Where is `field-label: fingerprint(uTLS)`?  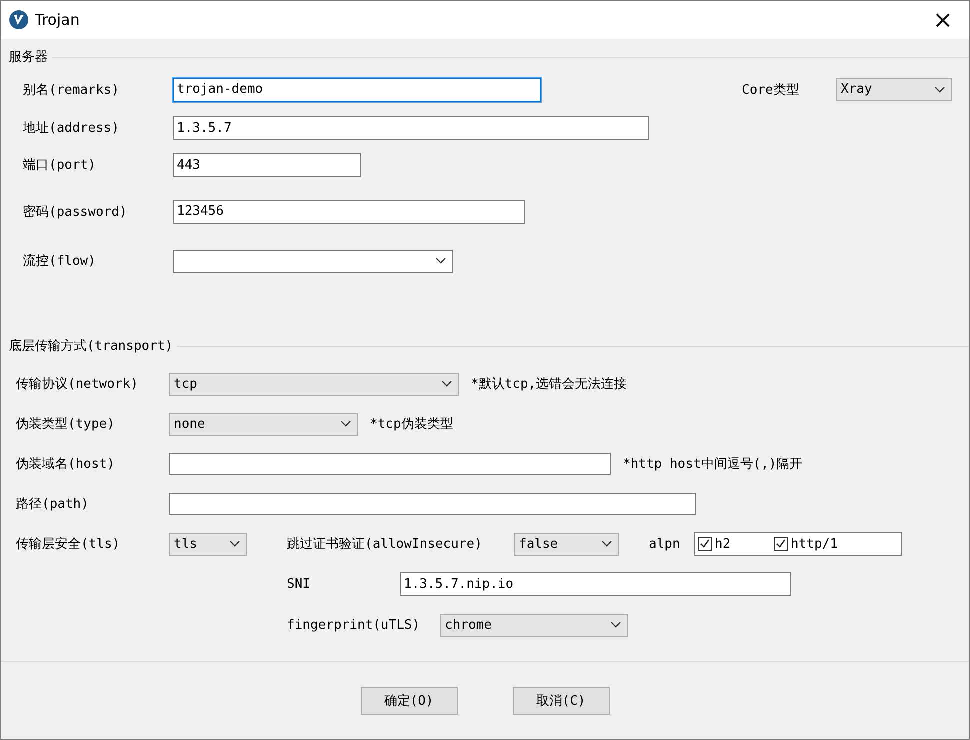 field-label: fingerprint(uTLS) is located at coordinates (354, 625).